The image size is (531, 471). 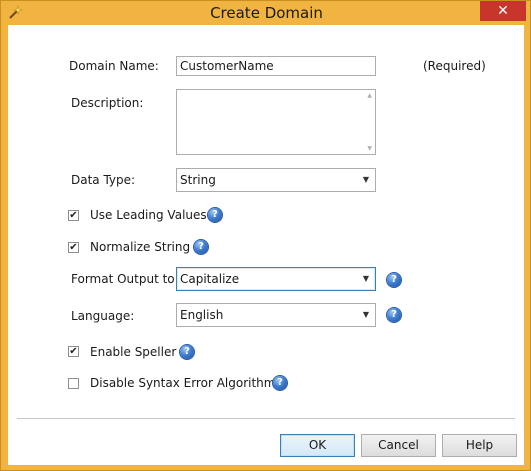 What do you see at coordinates (73, 351) in the screenshot?
I see `enable-speller-checkbox: ✔` at bounding box center [73, 351].